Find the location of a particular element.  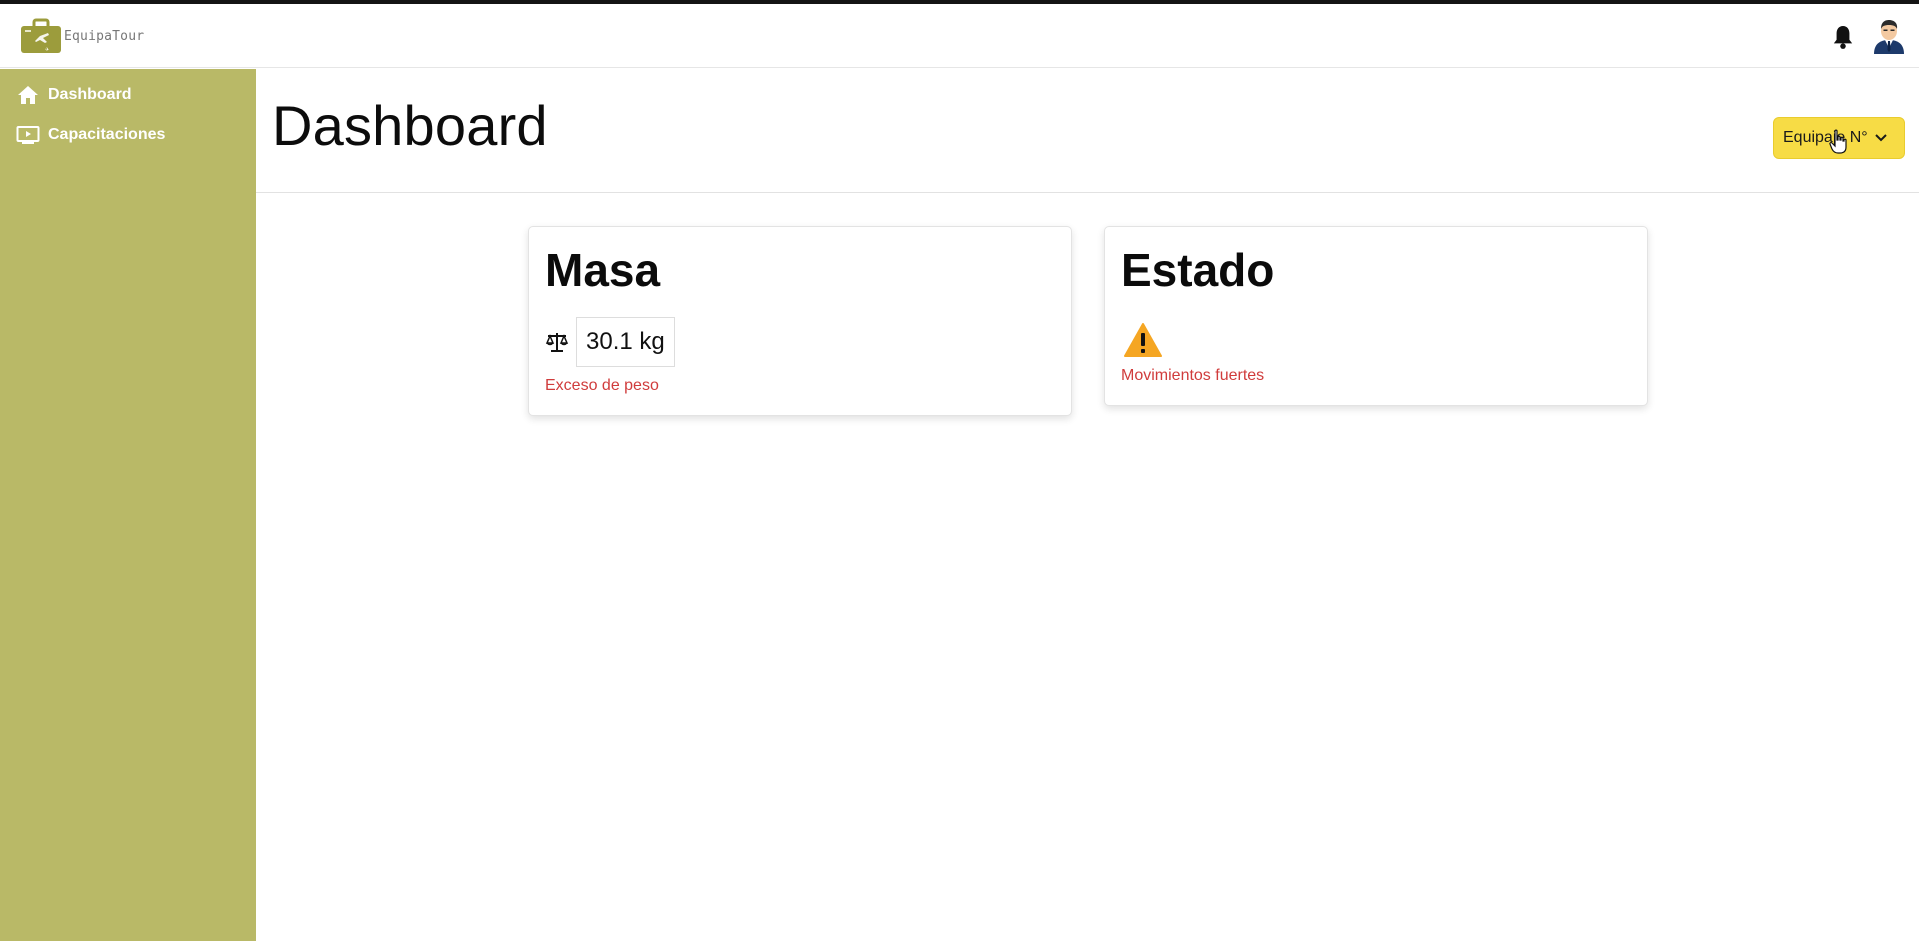

page-header: Dashboard Equipaje N° is located at coordinates (1087, 131).